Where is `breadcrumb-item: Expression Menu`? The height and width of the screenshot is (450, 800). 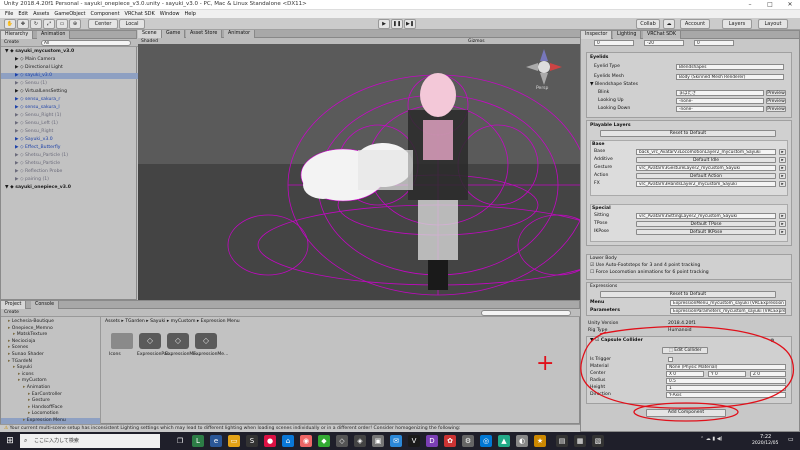
breadcrumb-item: Expression Menu is located at coordinates (220, 321).